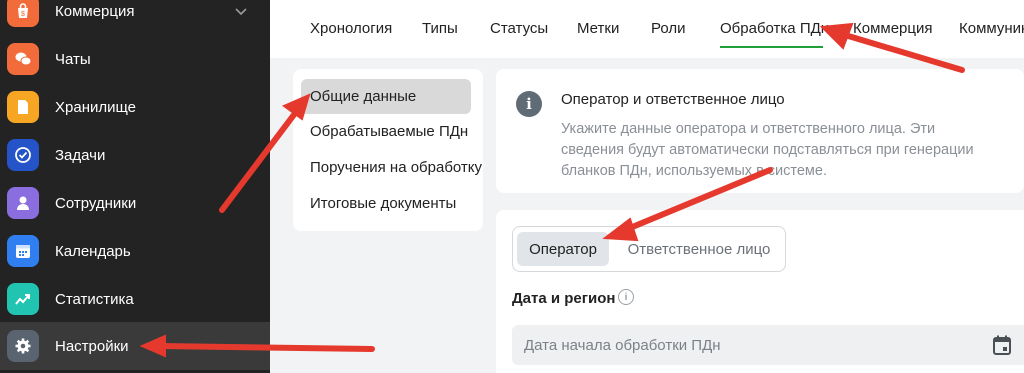  I want to click on chevron-down-icon, so click(241, 11).